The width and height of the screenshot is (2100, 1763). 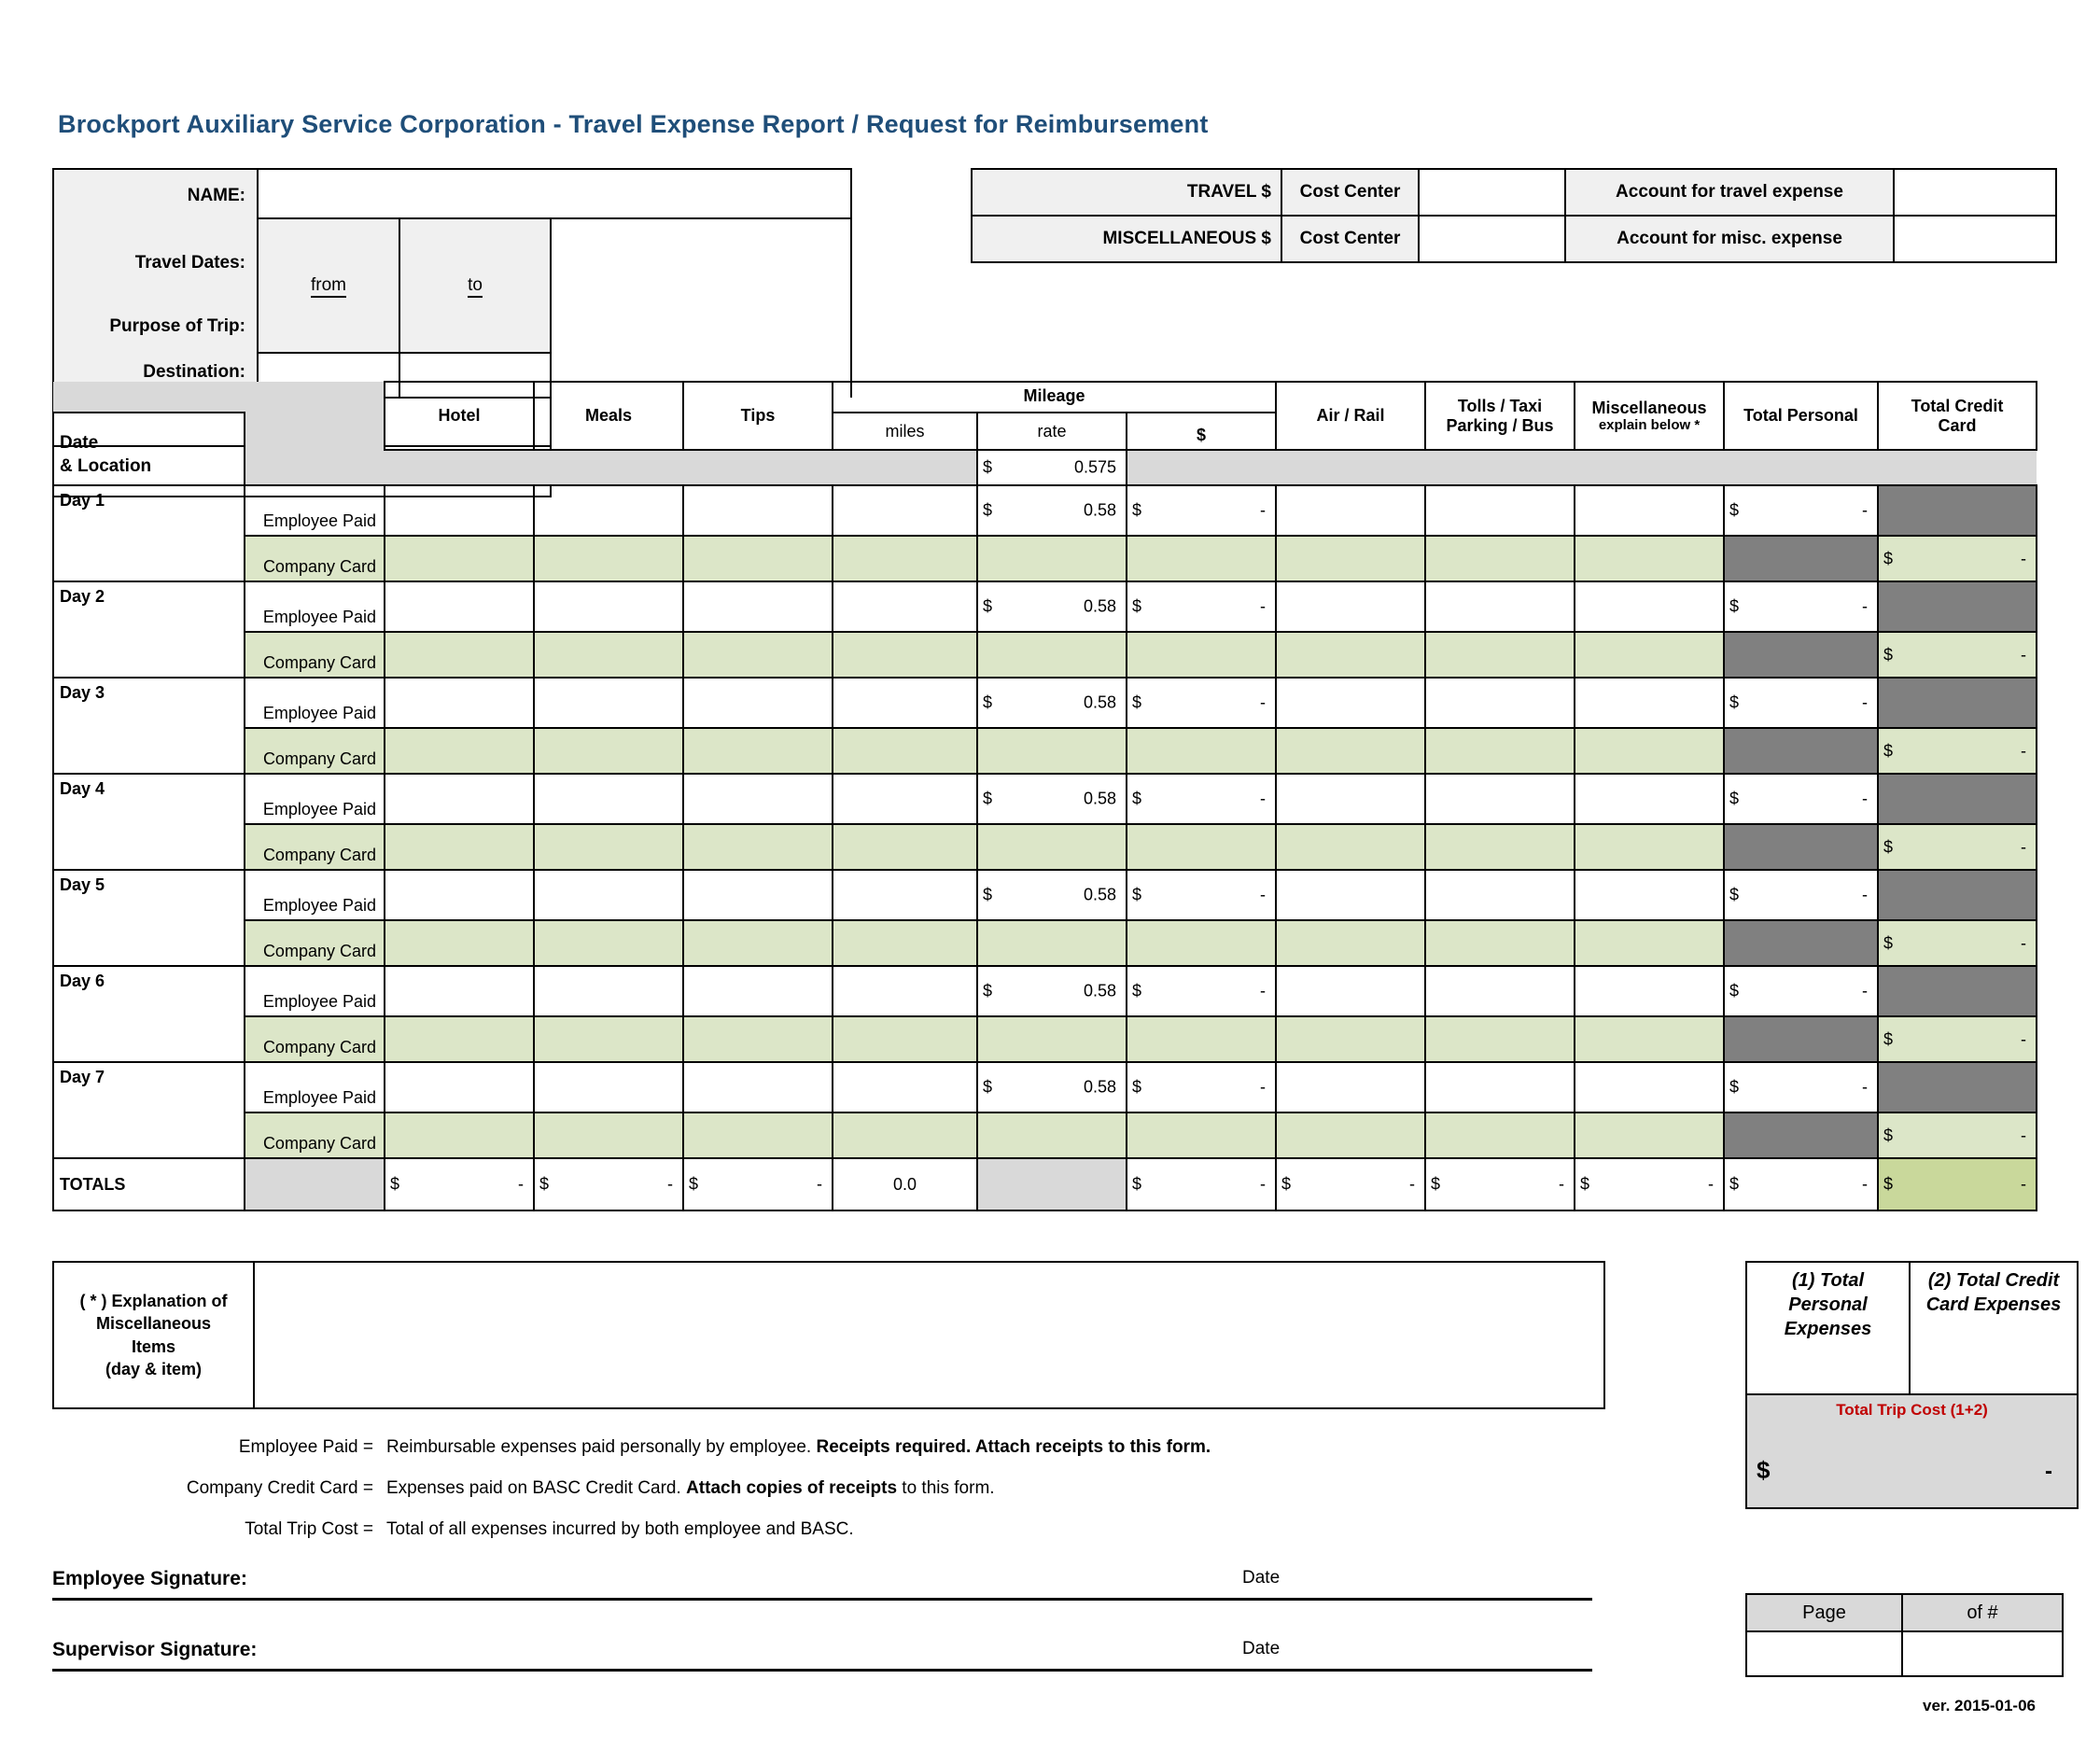 I want to click on travel-cost-center-input, so click(x=1492, y=193).